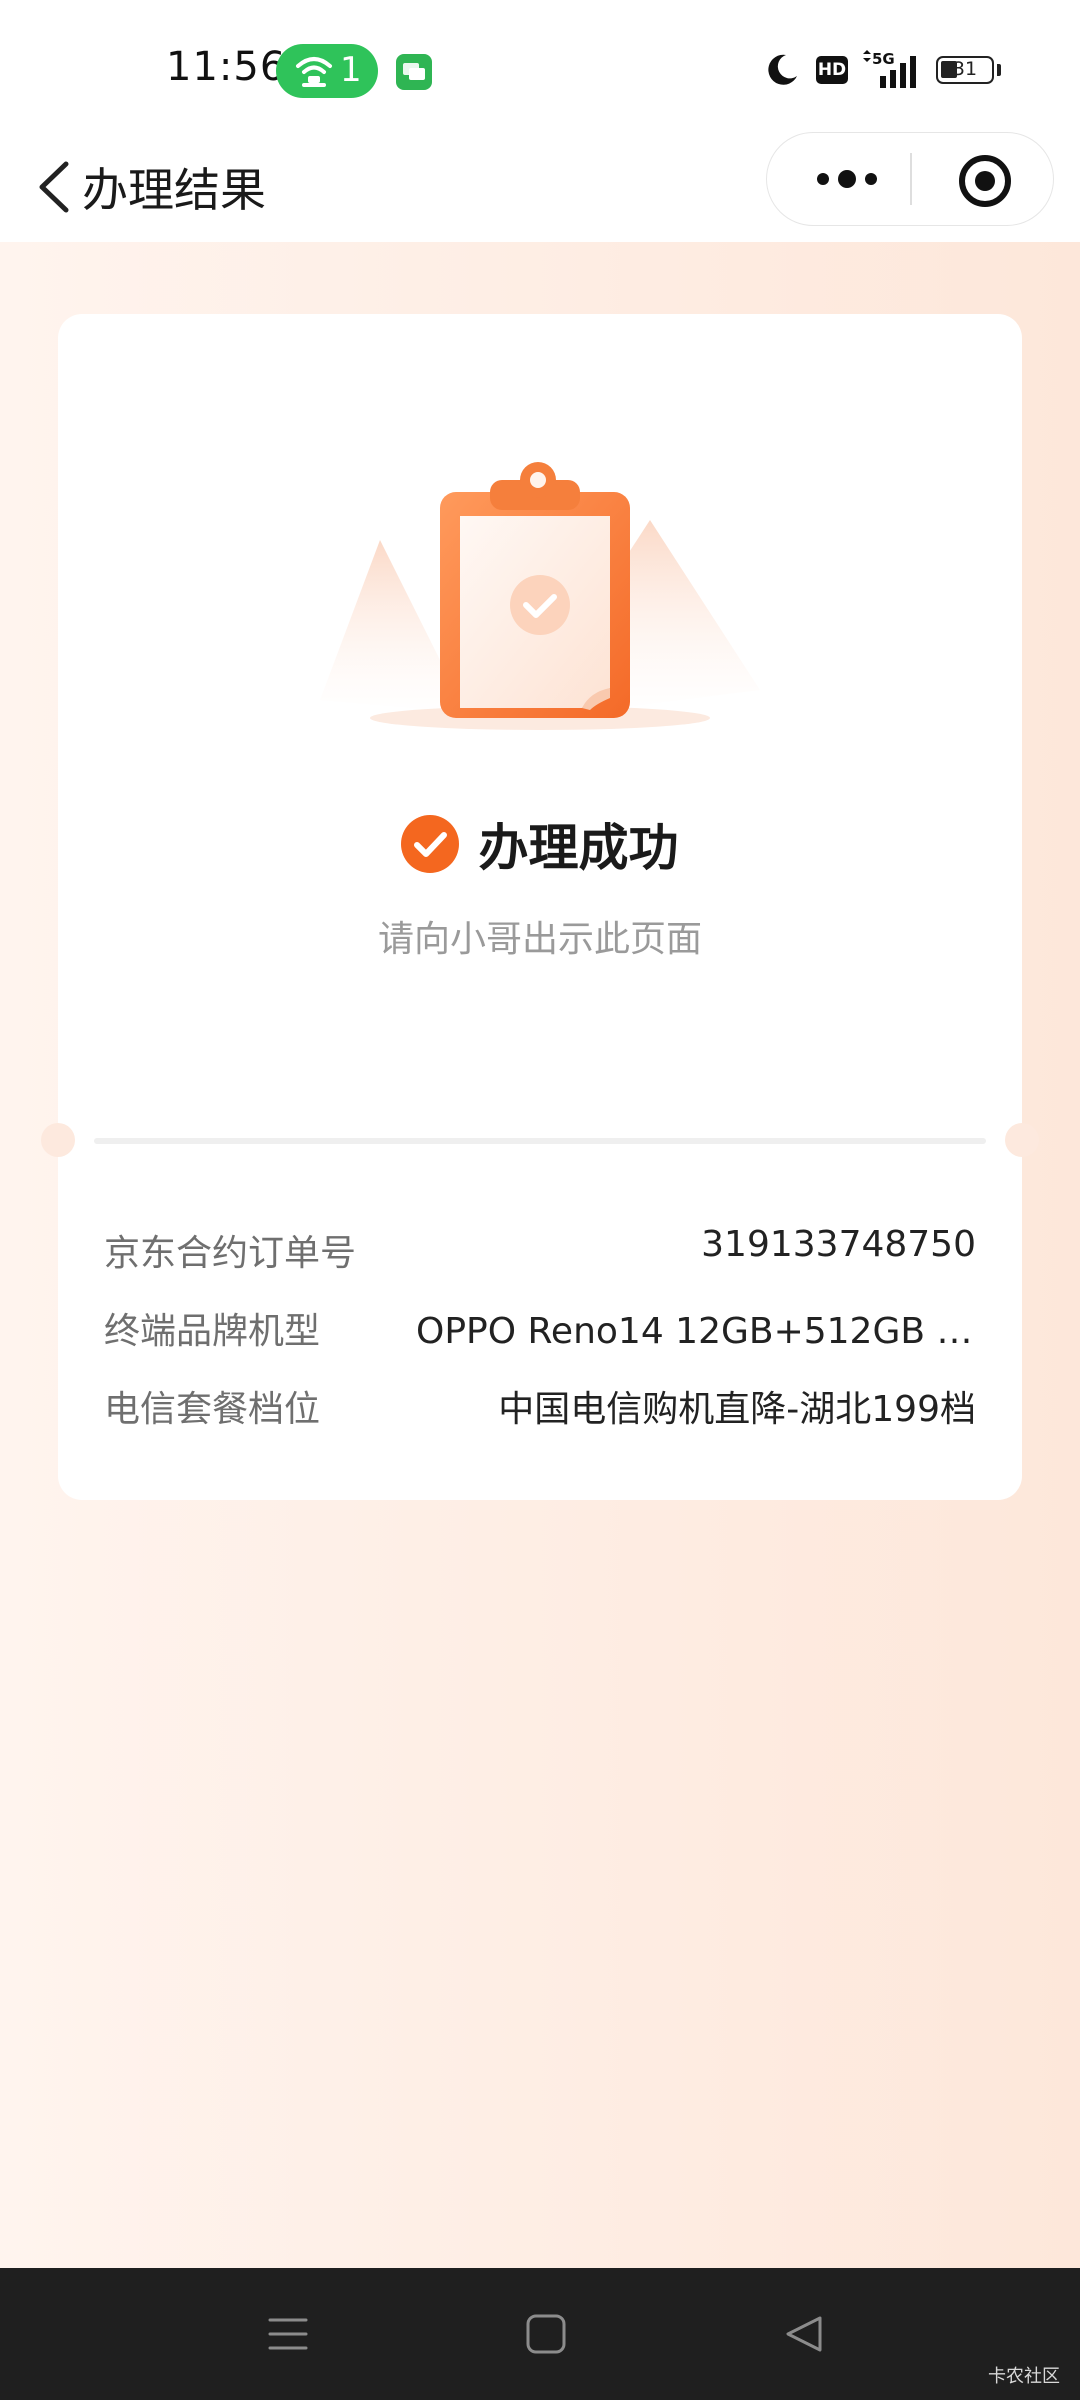 The height and width of the screenshot is (2400, 1080). What do you see at coordinates (212, 1331) in the screenshot?
I see `detail-label: 终端品牌机型` at bounding box center [212, 1331].